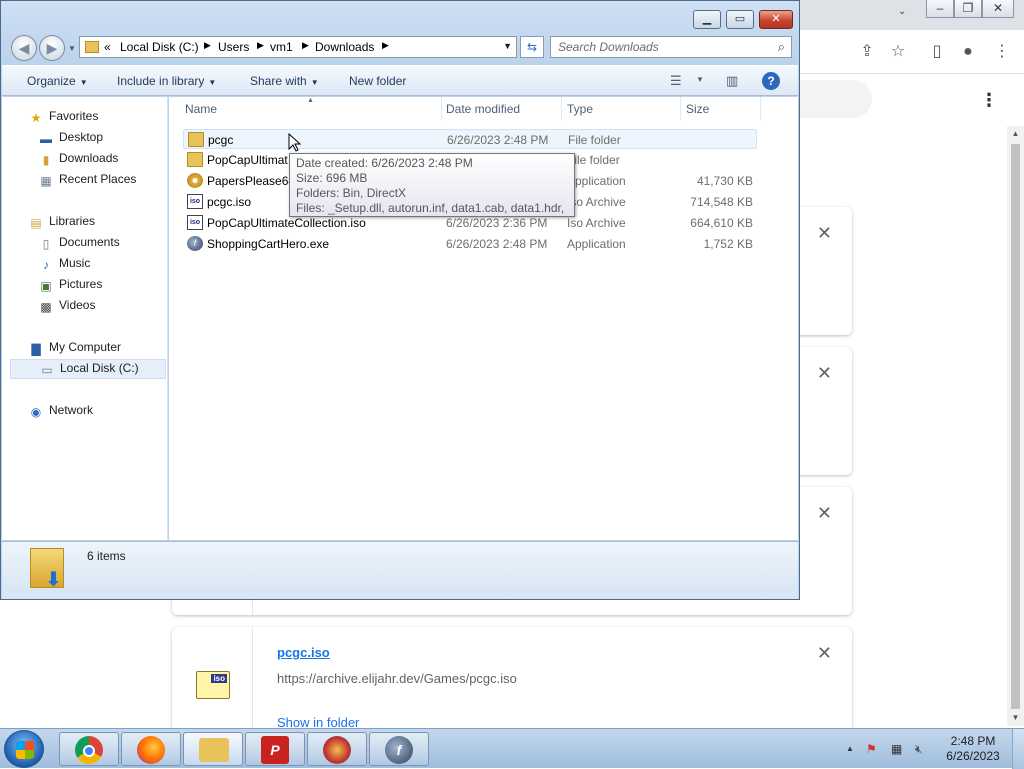 This screenshot has width=1024, height=769. What do you see at coordinates (896, 749) in the screenshot?
I see `network-tray-icon: ▦` at bounding box center [896, 749].